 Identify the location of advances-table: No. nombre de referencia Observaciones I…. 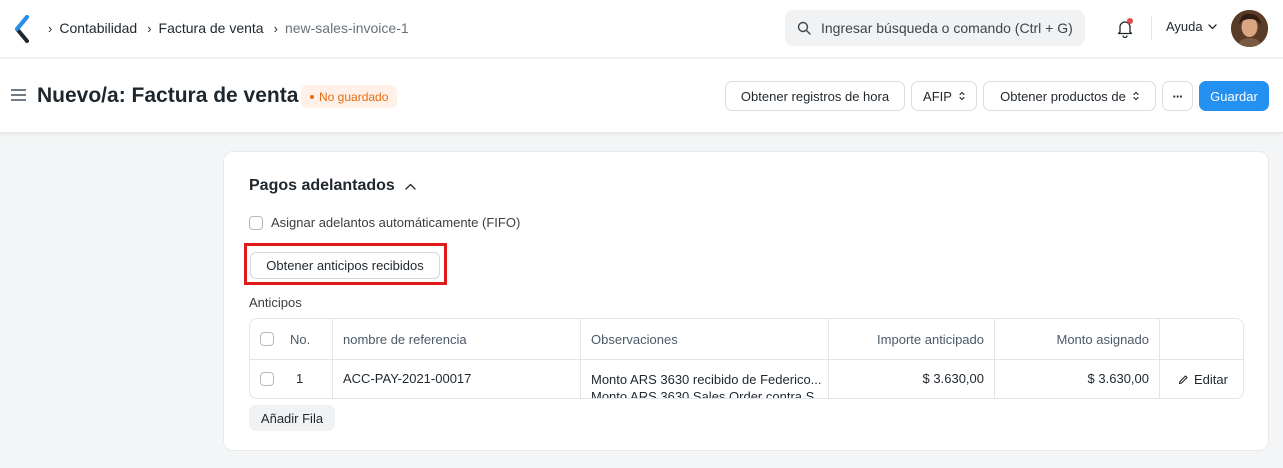
(746, 358).